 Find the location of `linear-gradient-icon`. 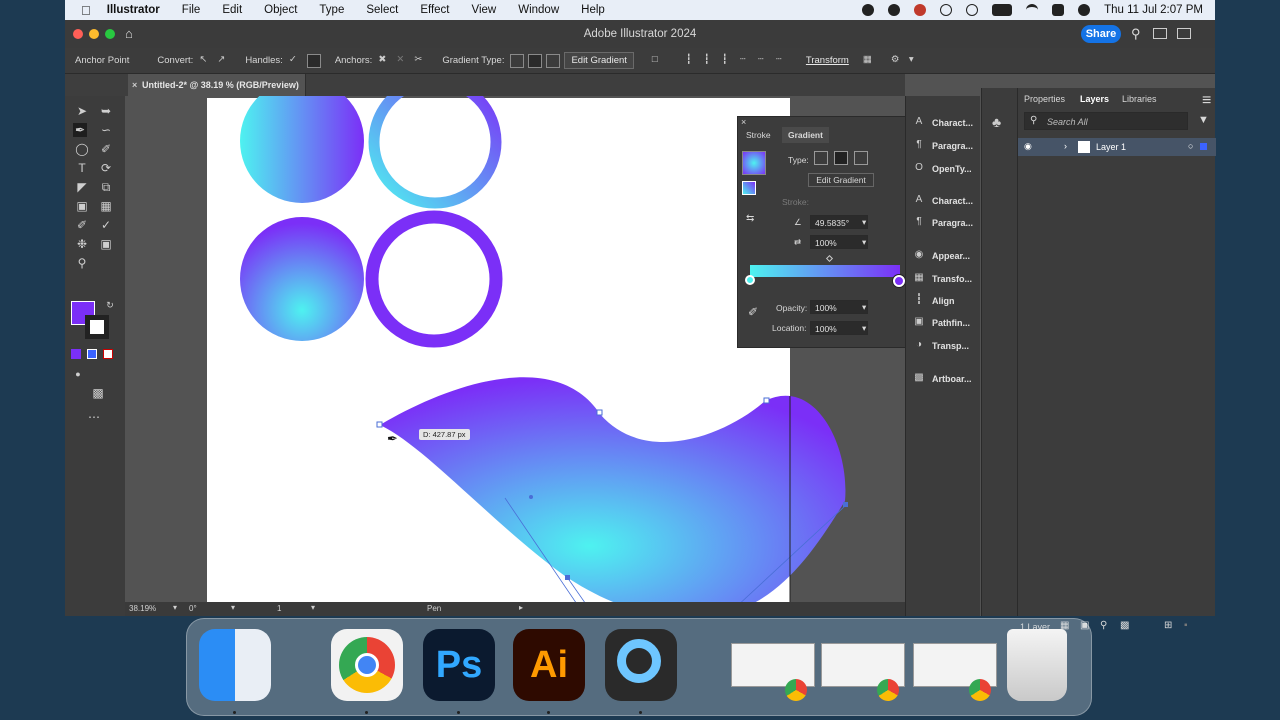

linear-gradient-icon is located at coordinates (517, 60).